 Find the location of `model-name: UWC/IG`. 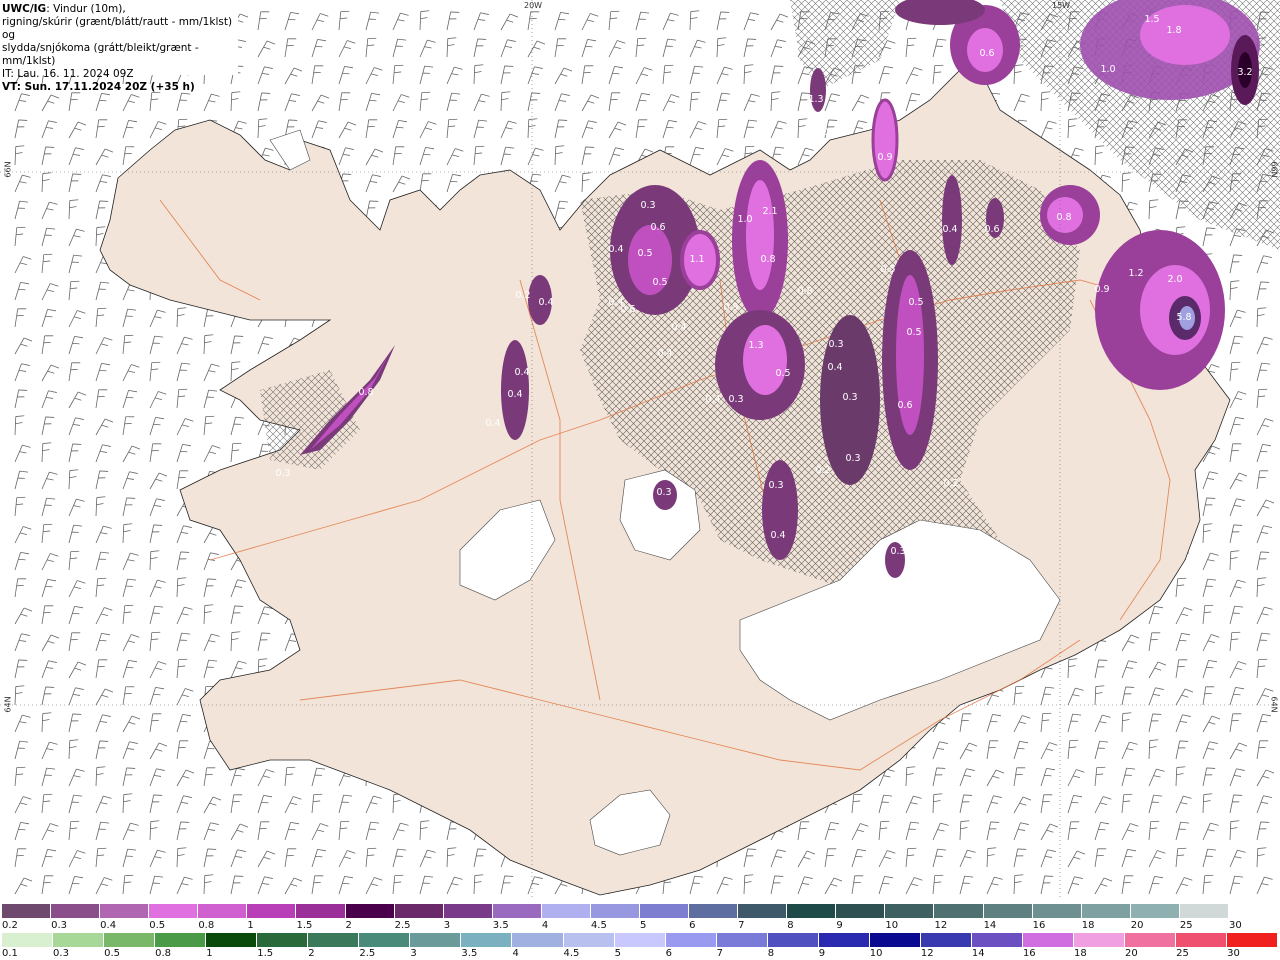

model-name: UWC/IG is located at coordinates (24, 9).